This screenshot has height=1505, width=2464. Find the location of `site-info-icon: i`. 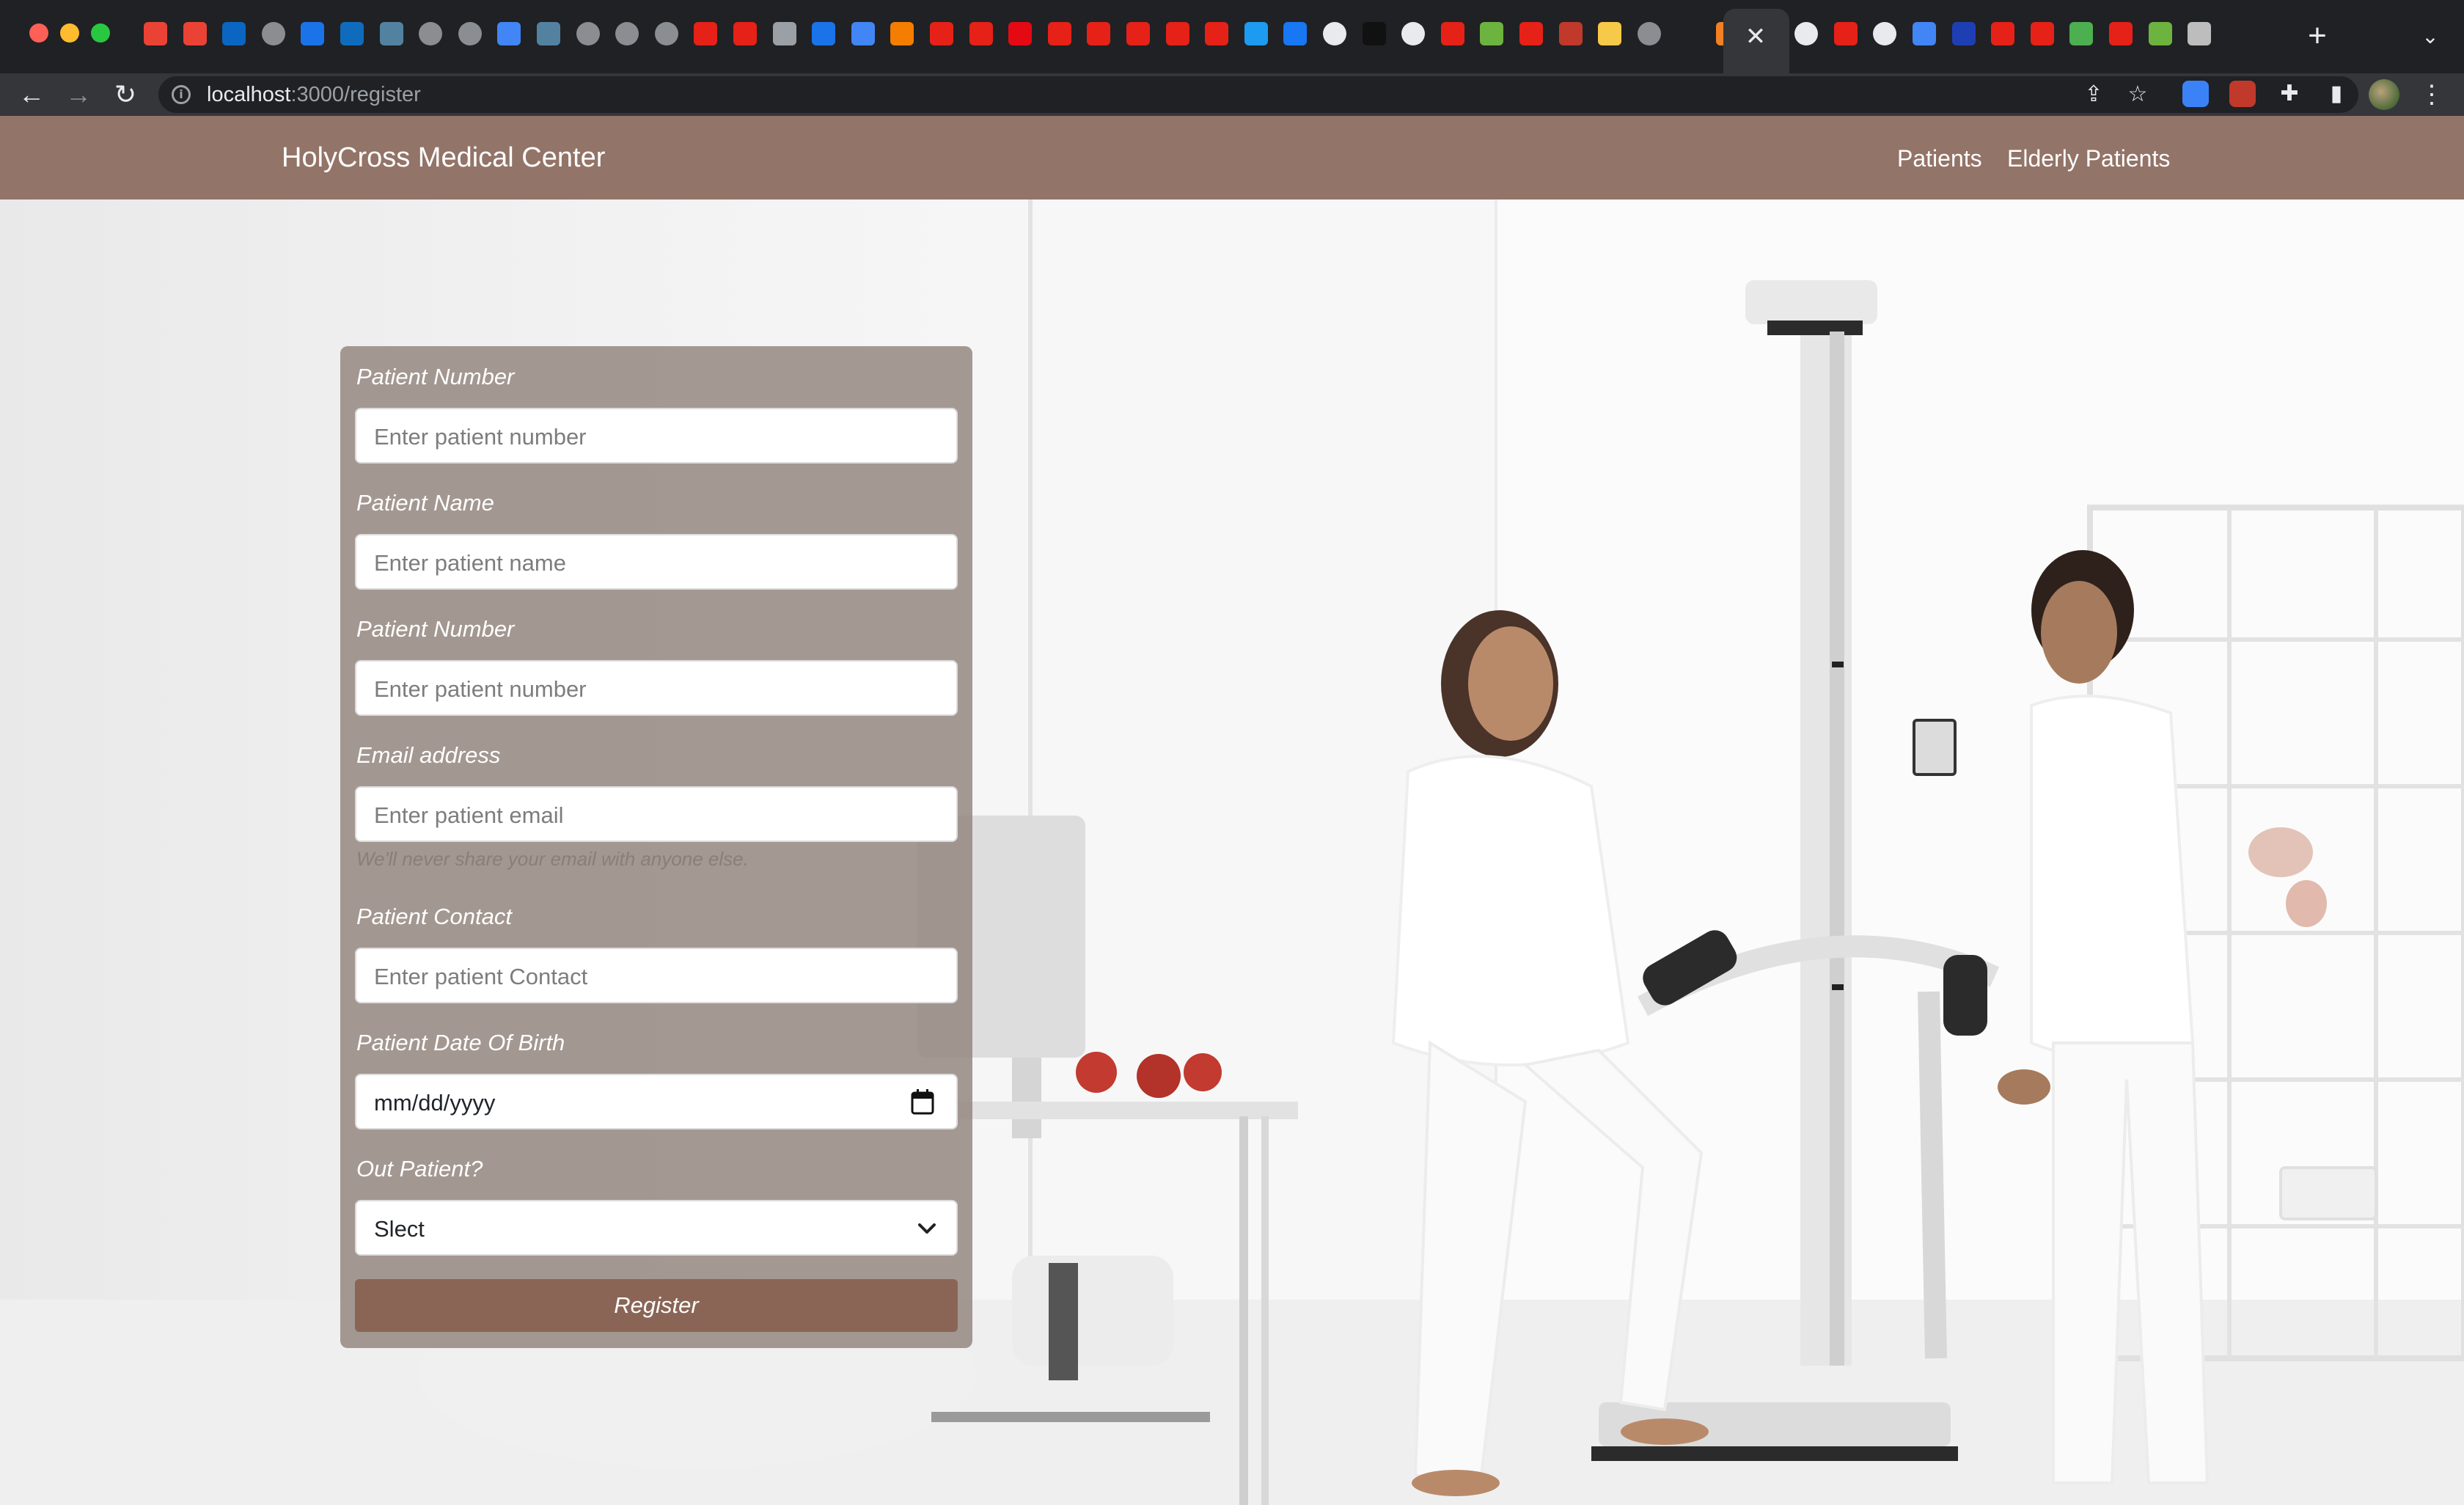

site-info-icon: i is located at coordinates (181, 94).